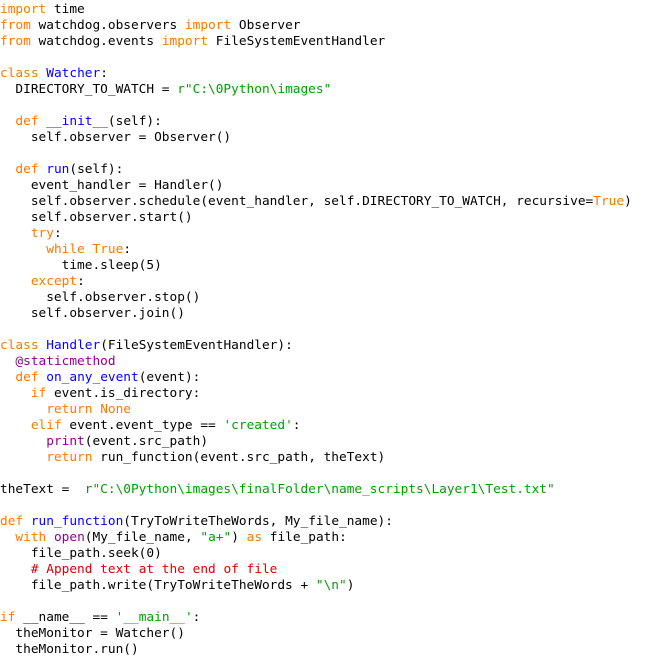 This screenshot has width=656, height=658. I want to click on code-line: theMonitor = Watcher(), so click(328, 634).